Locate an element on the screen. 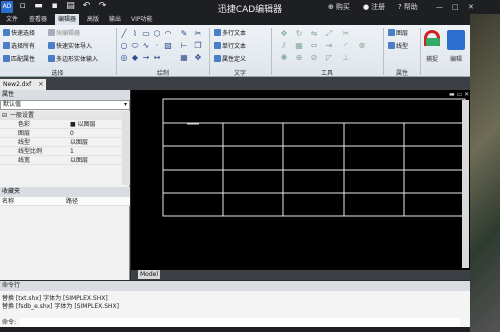 The image size is (500, 332). help-icon: ? is located at coordinates (400, 7).